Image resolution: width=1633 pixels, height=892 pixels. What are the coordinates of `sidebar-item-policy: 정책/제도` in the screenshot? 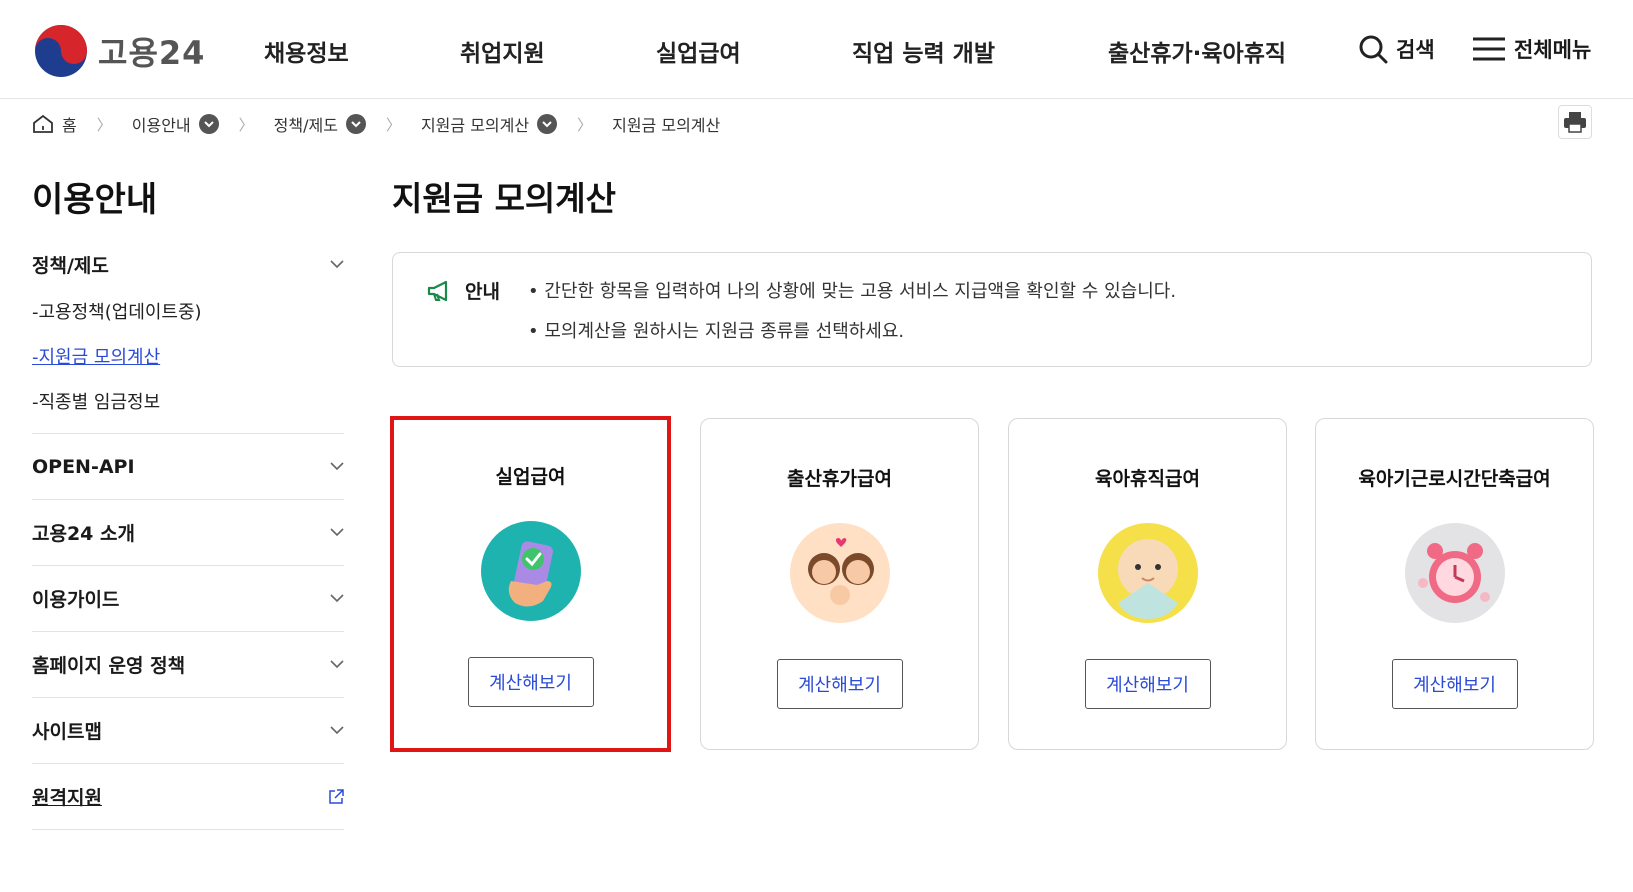 It's located at (188, 264).